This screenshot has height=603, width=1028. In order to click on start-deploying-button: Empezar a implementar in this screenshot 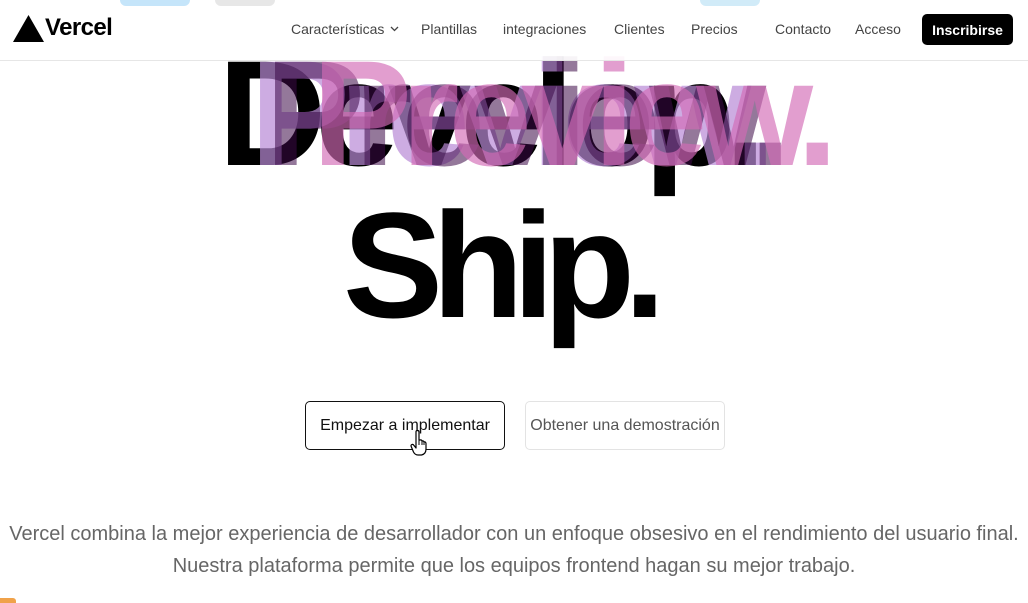, I will do `click(405, 425)`.